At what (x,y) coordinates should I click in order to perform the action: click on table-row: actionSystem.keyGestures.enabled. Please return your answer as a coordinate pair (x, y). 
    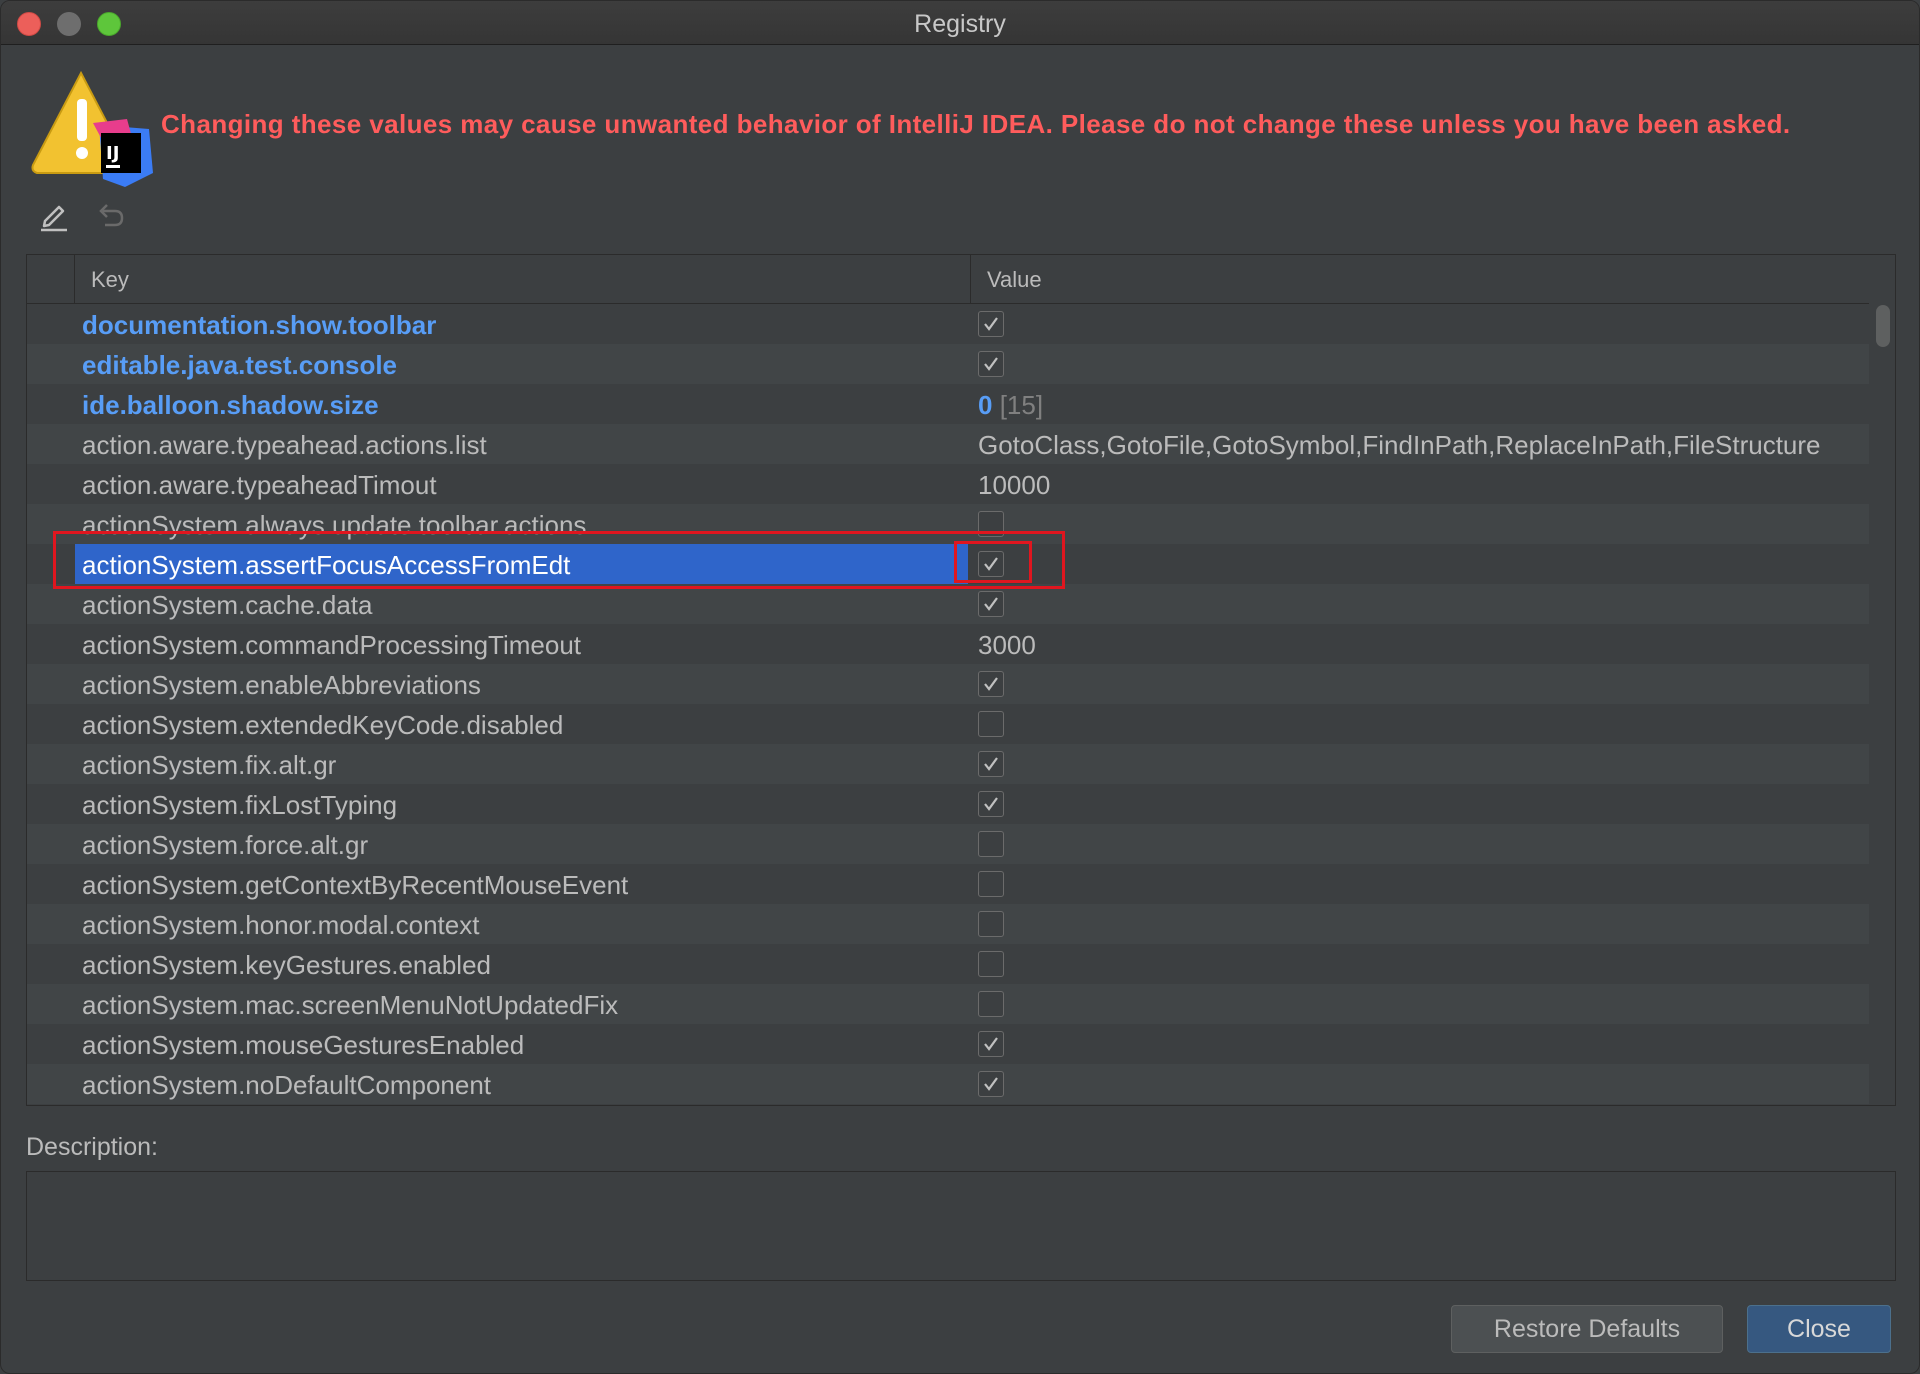
    Looking at the image, I should click on (948, 964).